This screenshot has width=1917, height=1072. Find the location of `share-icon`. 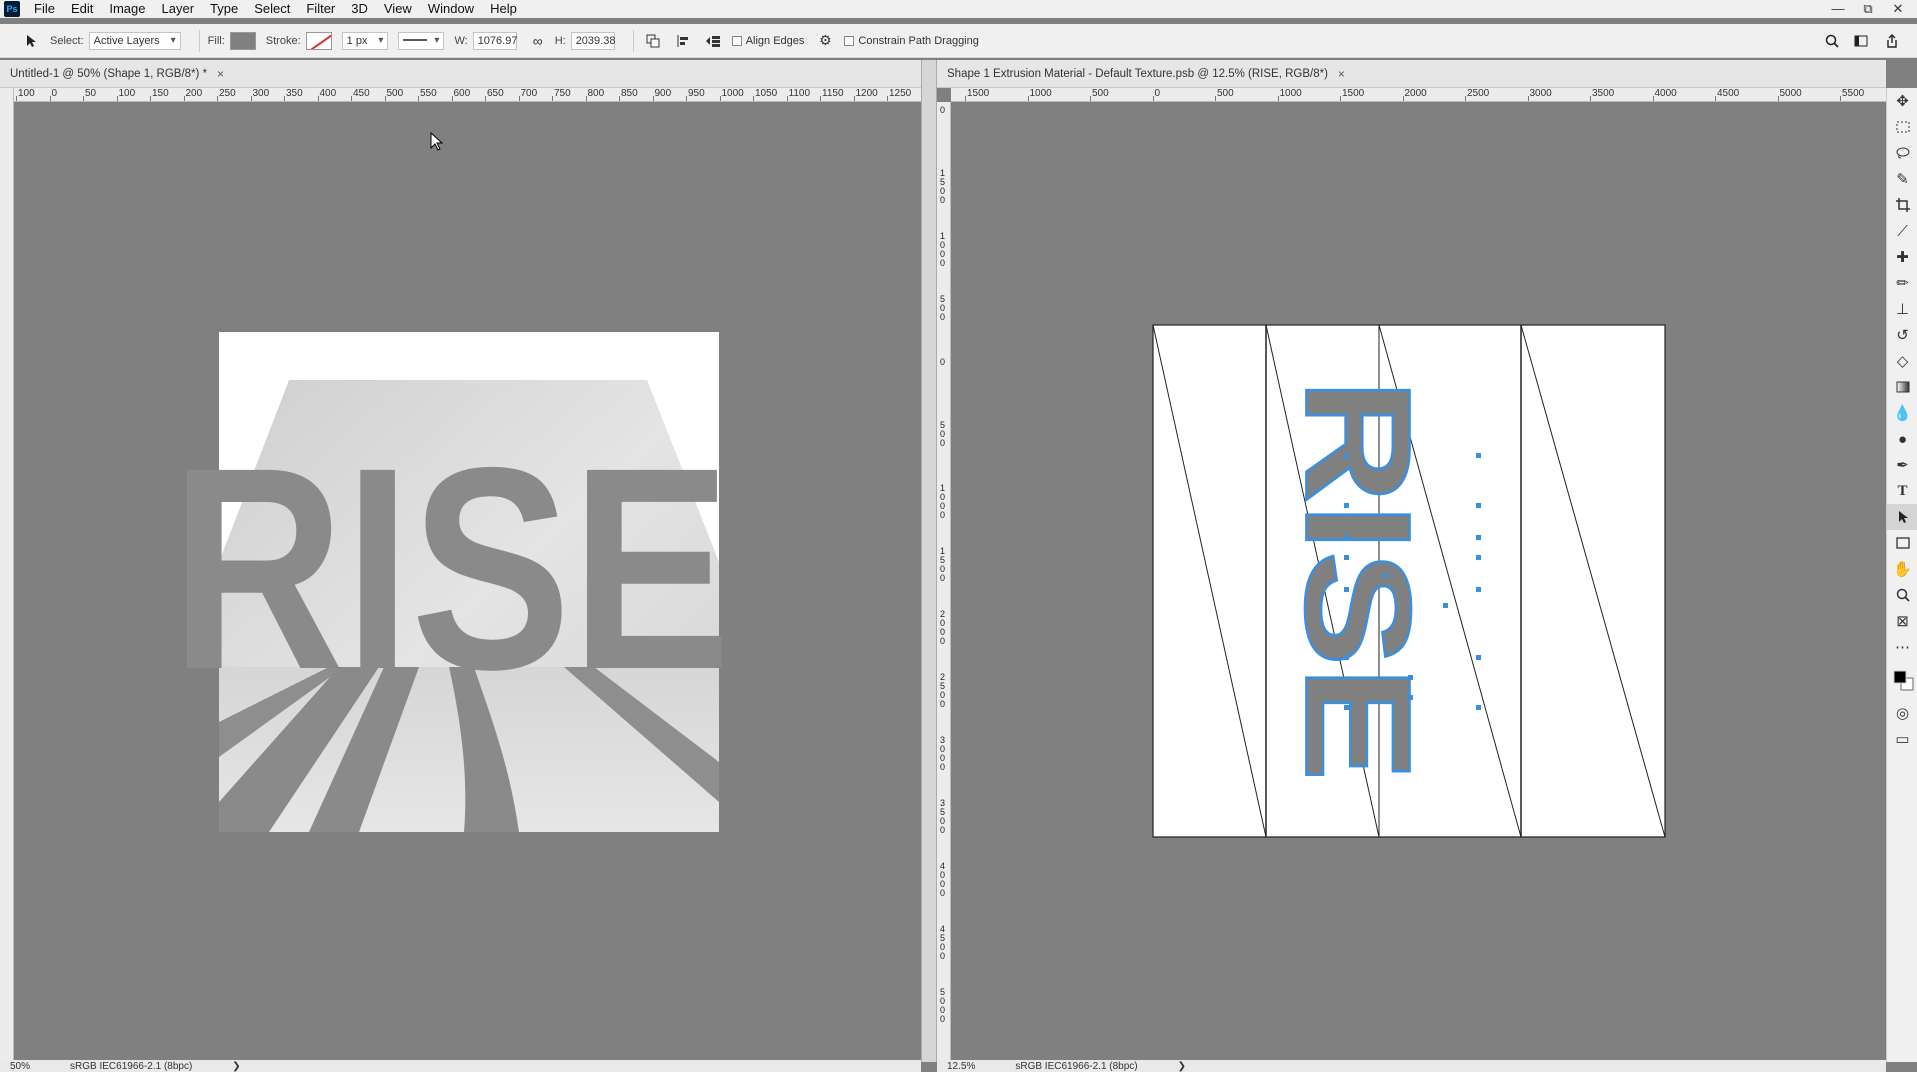

share-icon is located at coordinates (1892, 41).